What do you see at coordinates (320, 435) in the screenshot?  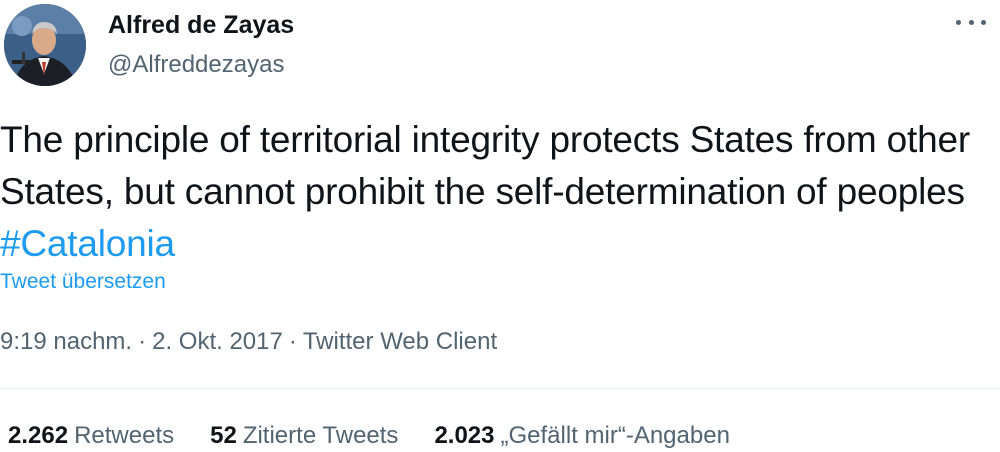 I see `quotes-label: Zitierte Tweets` at bounding box center [320, 435].